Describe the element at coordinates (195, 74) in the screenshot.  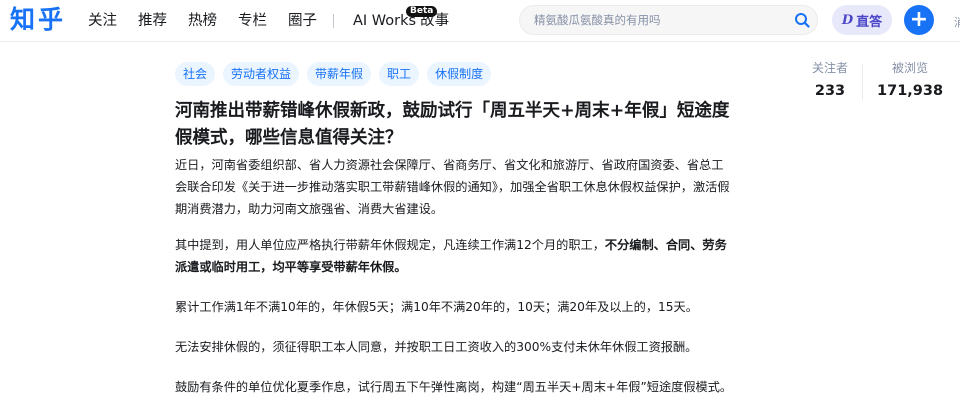
I see `tag-item: 社会` at that location.